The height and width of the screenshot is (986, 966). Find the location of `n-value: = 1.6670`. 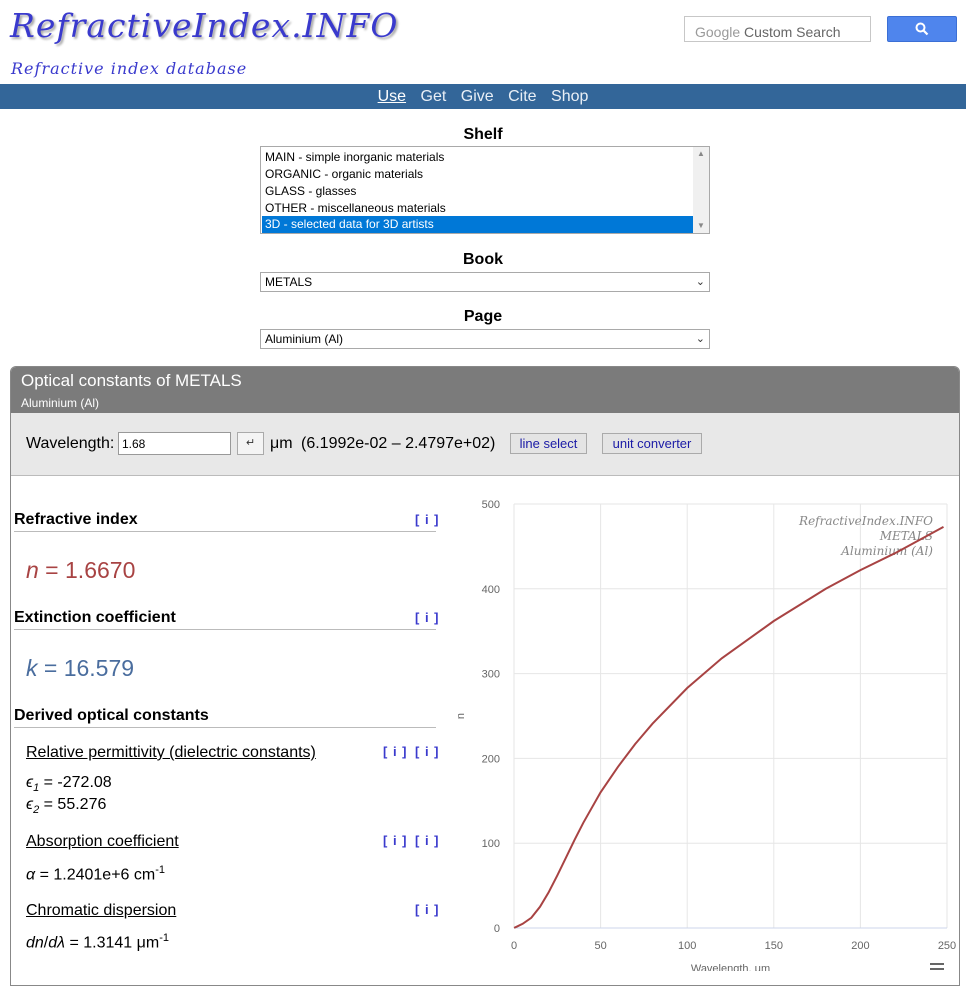

n-value: = 1.6670 is located at coordinates (87, 570).